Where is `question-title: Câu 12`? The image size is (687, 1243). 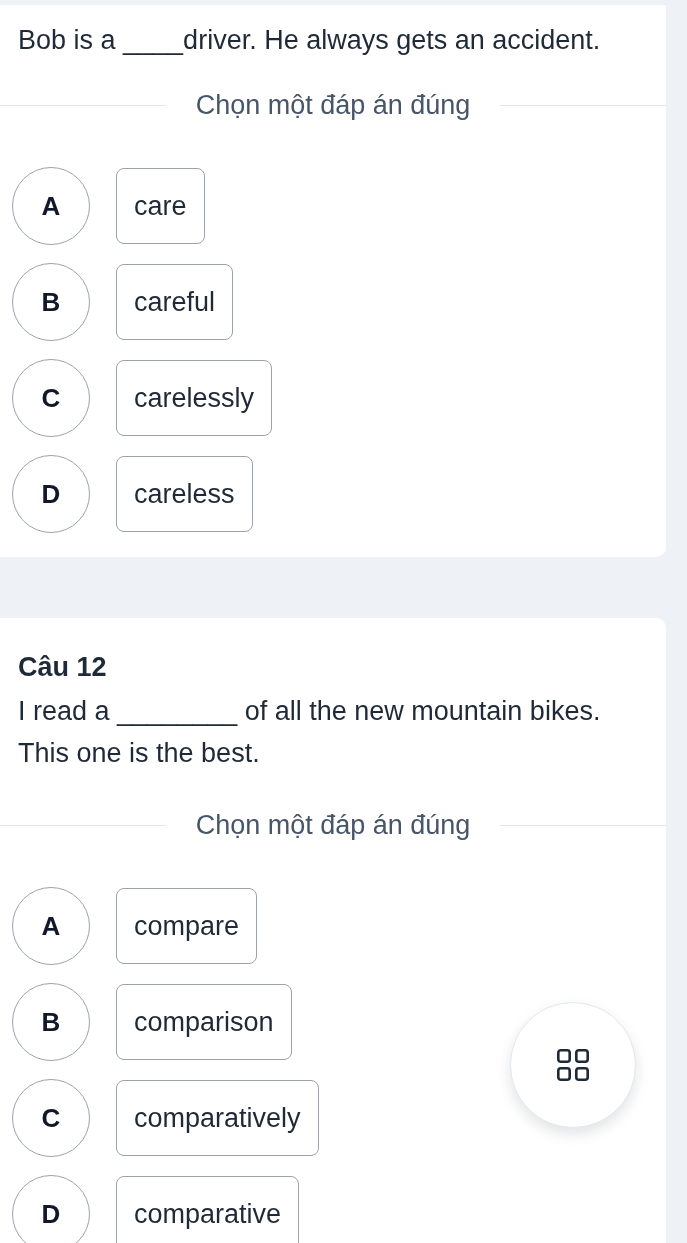 question-title: Câu 12 is located at coordinates (62, 667).